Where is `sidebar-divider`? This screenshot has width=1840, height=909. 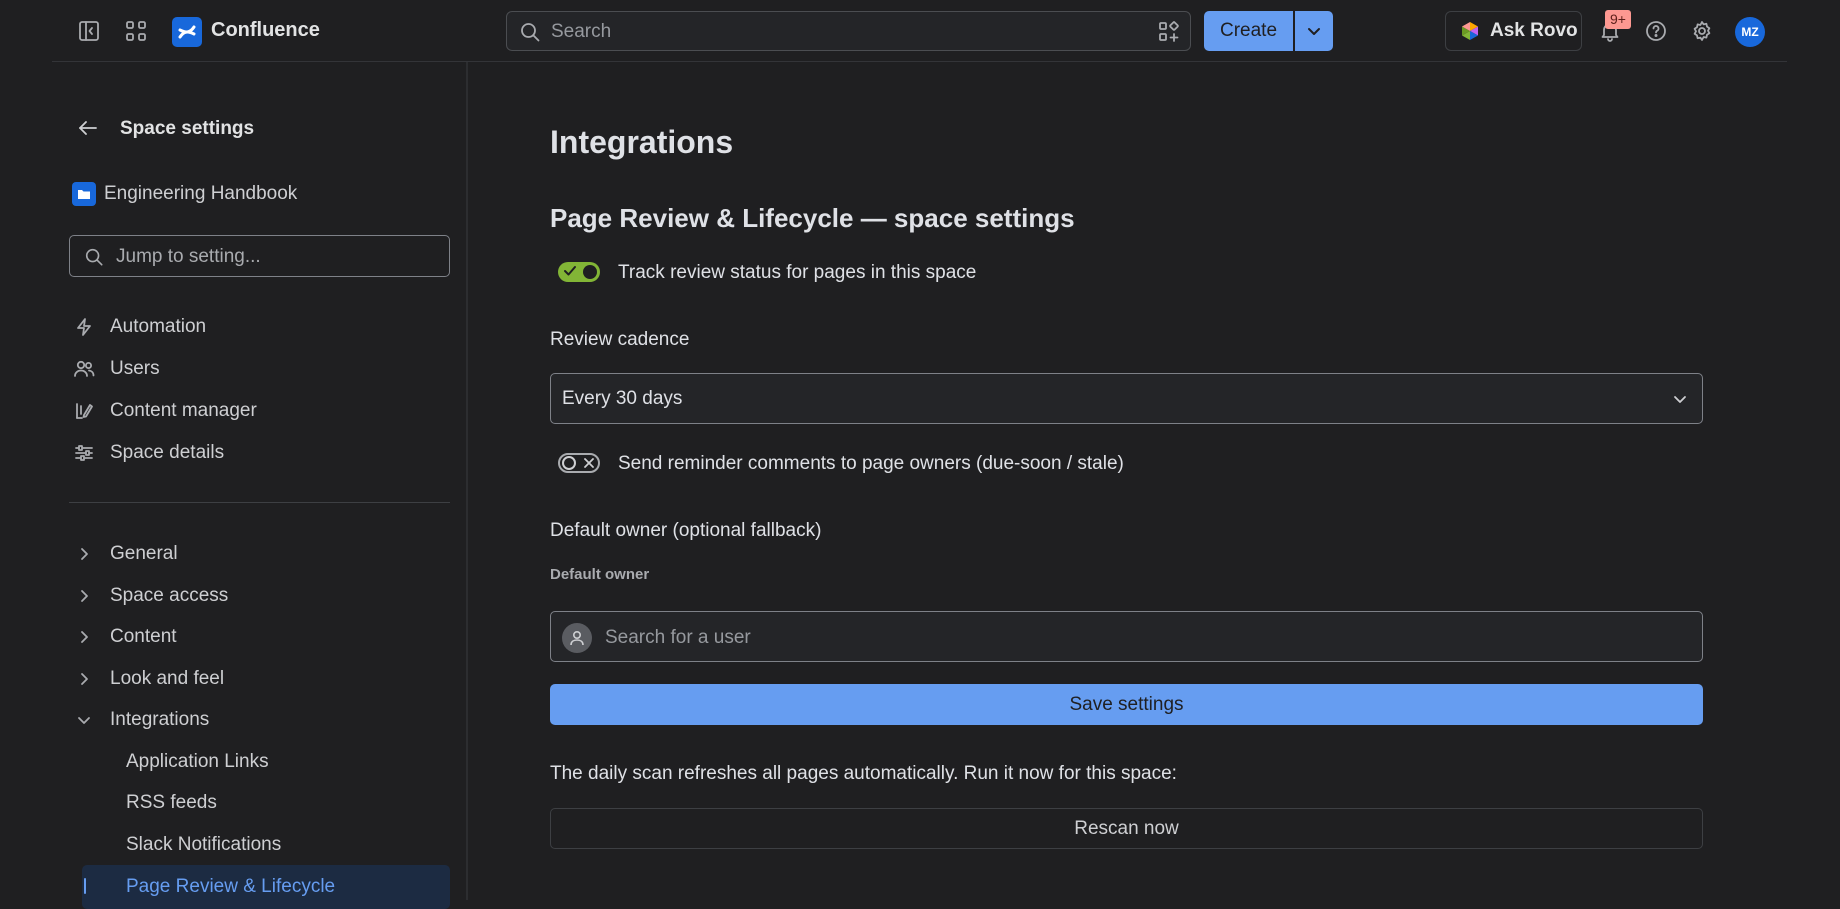 sidebar-divider is located at coordinates (259, 502).